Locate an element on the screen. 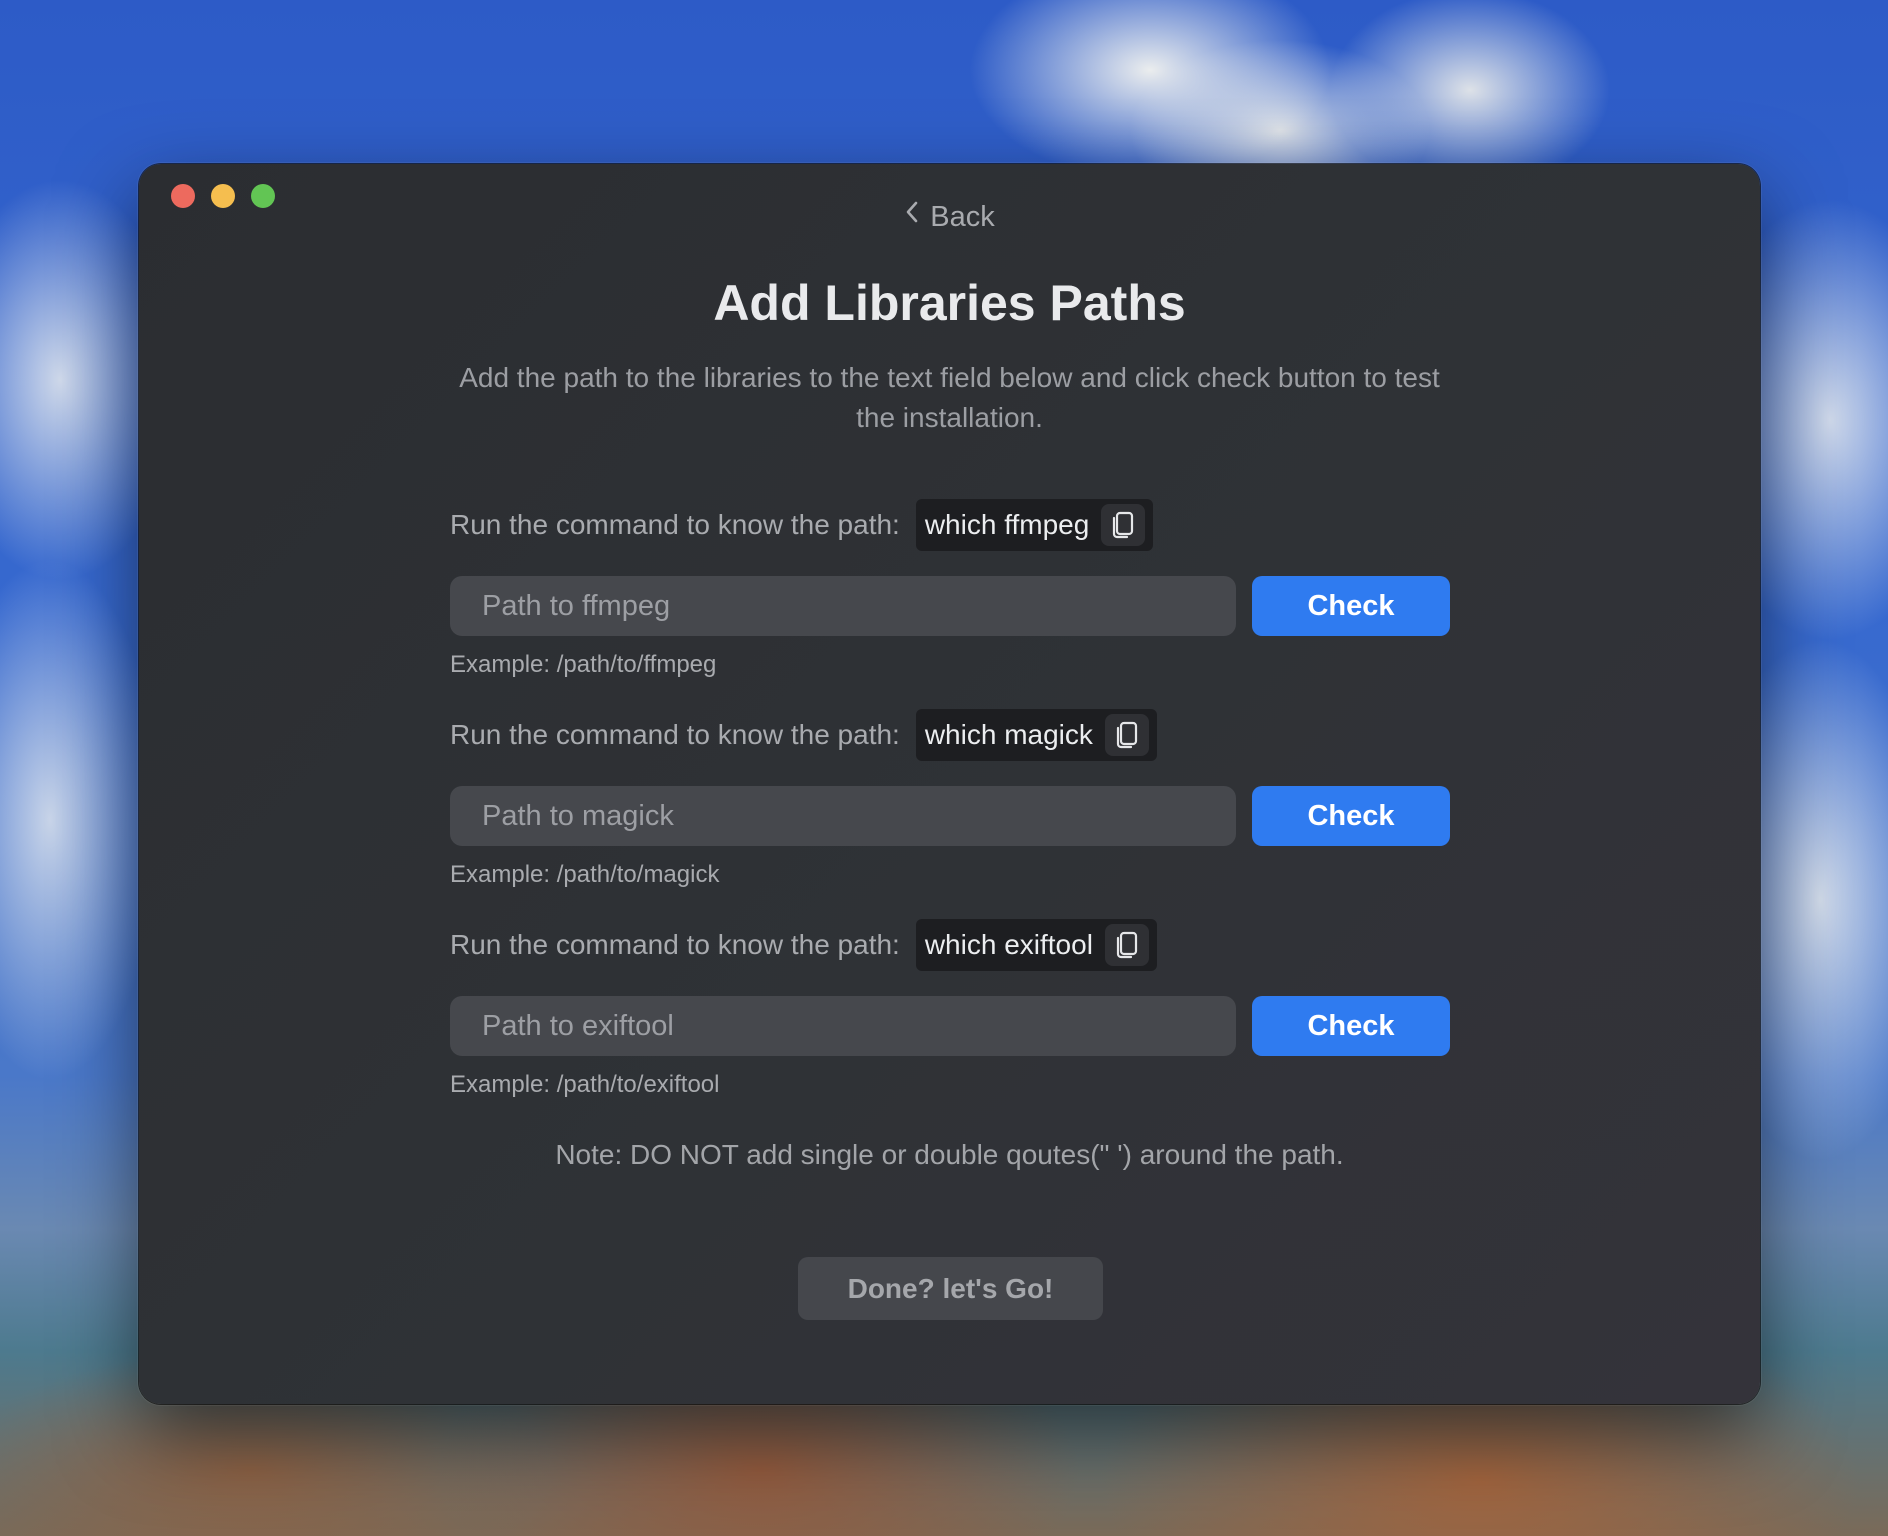 Image resolution: width=1888 pixels, height=1536 pixels. back-button: Back is located at coordinates (949, 217).